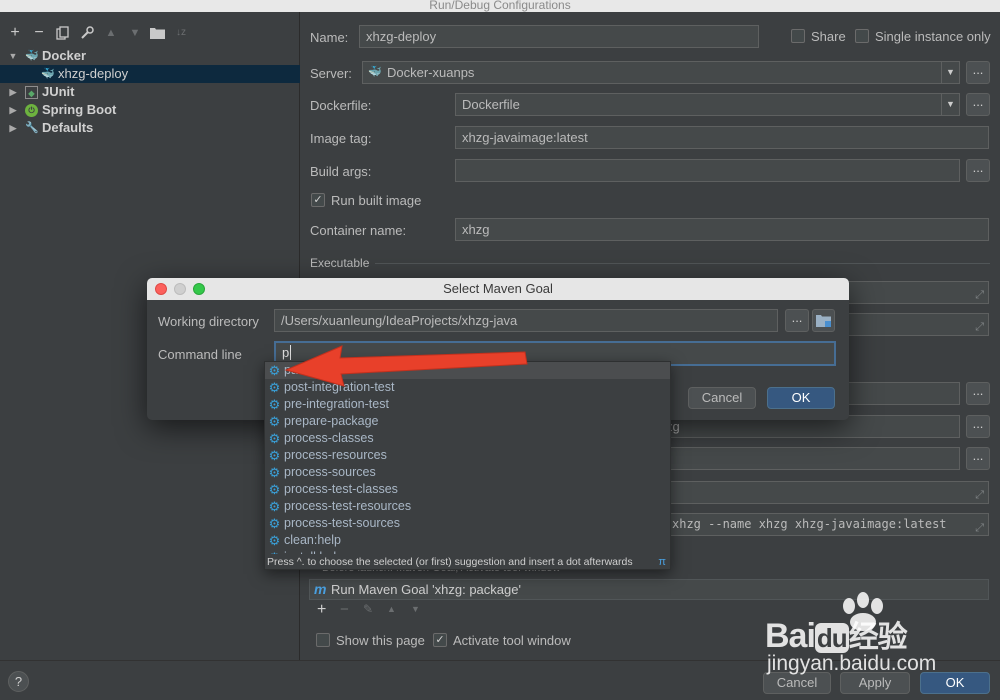 This screenshot has height=700, width=1000. Describe the element at coordinates (180, 289) in the screenshot. I see `minimize-window-button` at that location.